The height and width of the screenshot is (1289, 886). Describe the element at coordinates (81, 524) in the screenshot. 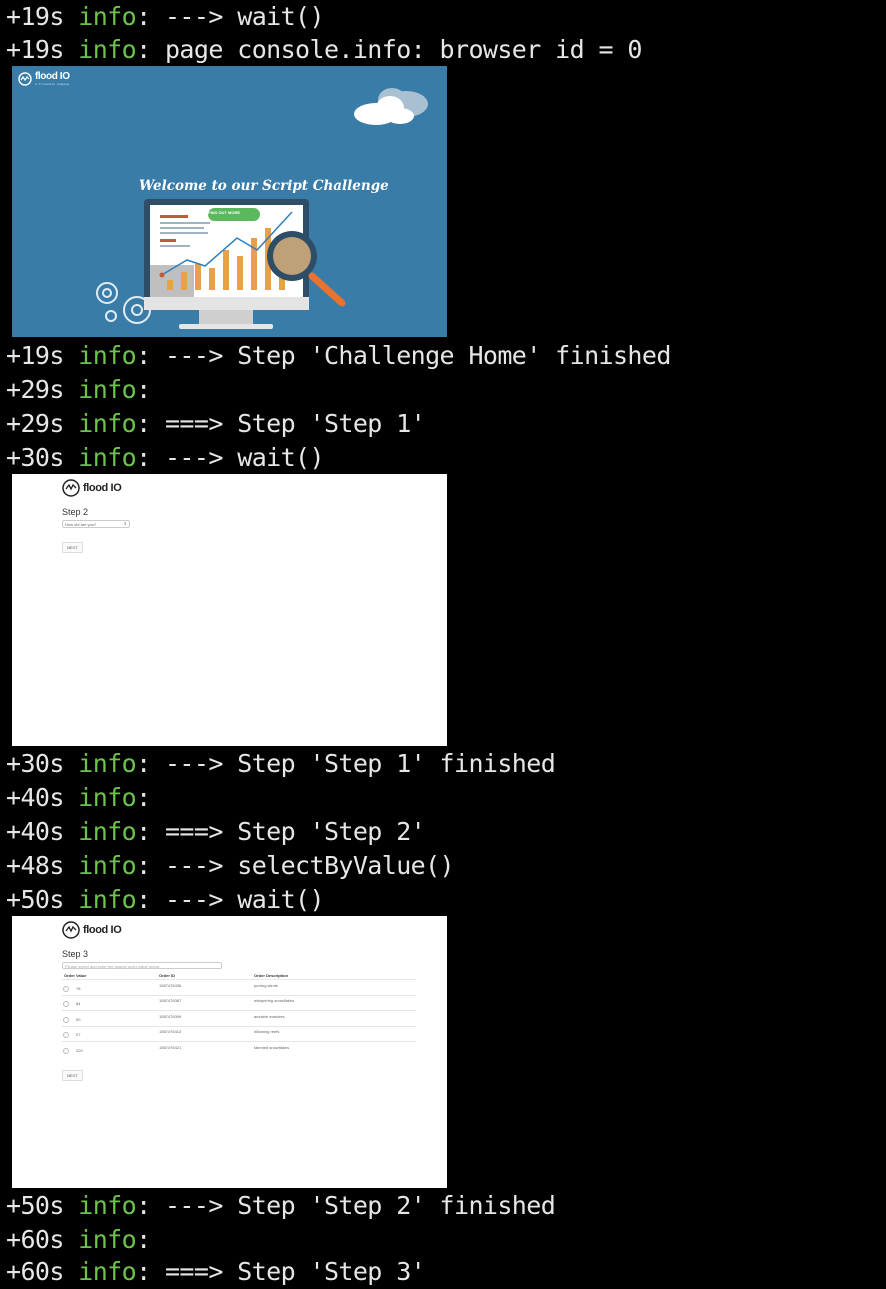

I see `age-select-value: How old are you?` at that location.